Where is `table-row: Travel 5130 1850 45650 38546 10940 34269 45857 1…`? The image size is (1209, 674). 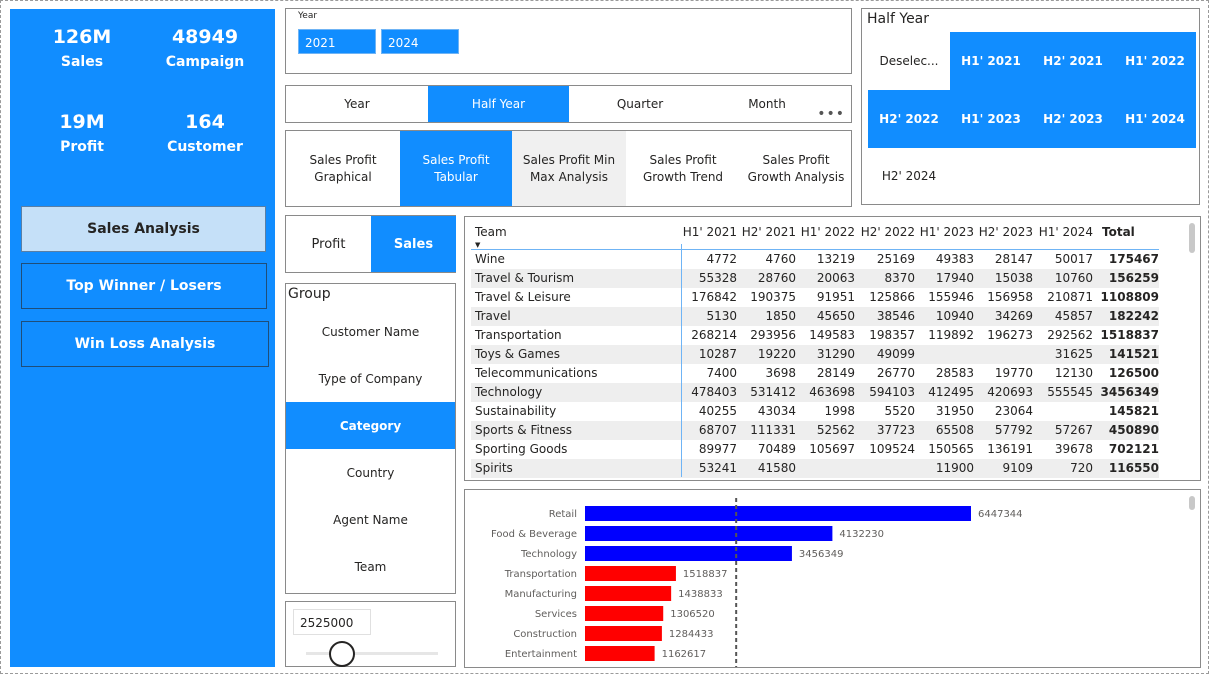 table-row: Travel 5130 1850 45650 38546 10940 34269 45857 1… is located at coordinates (815, 316).